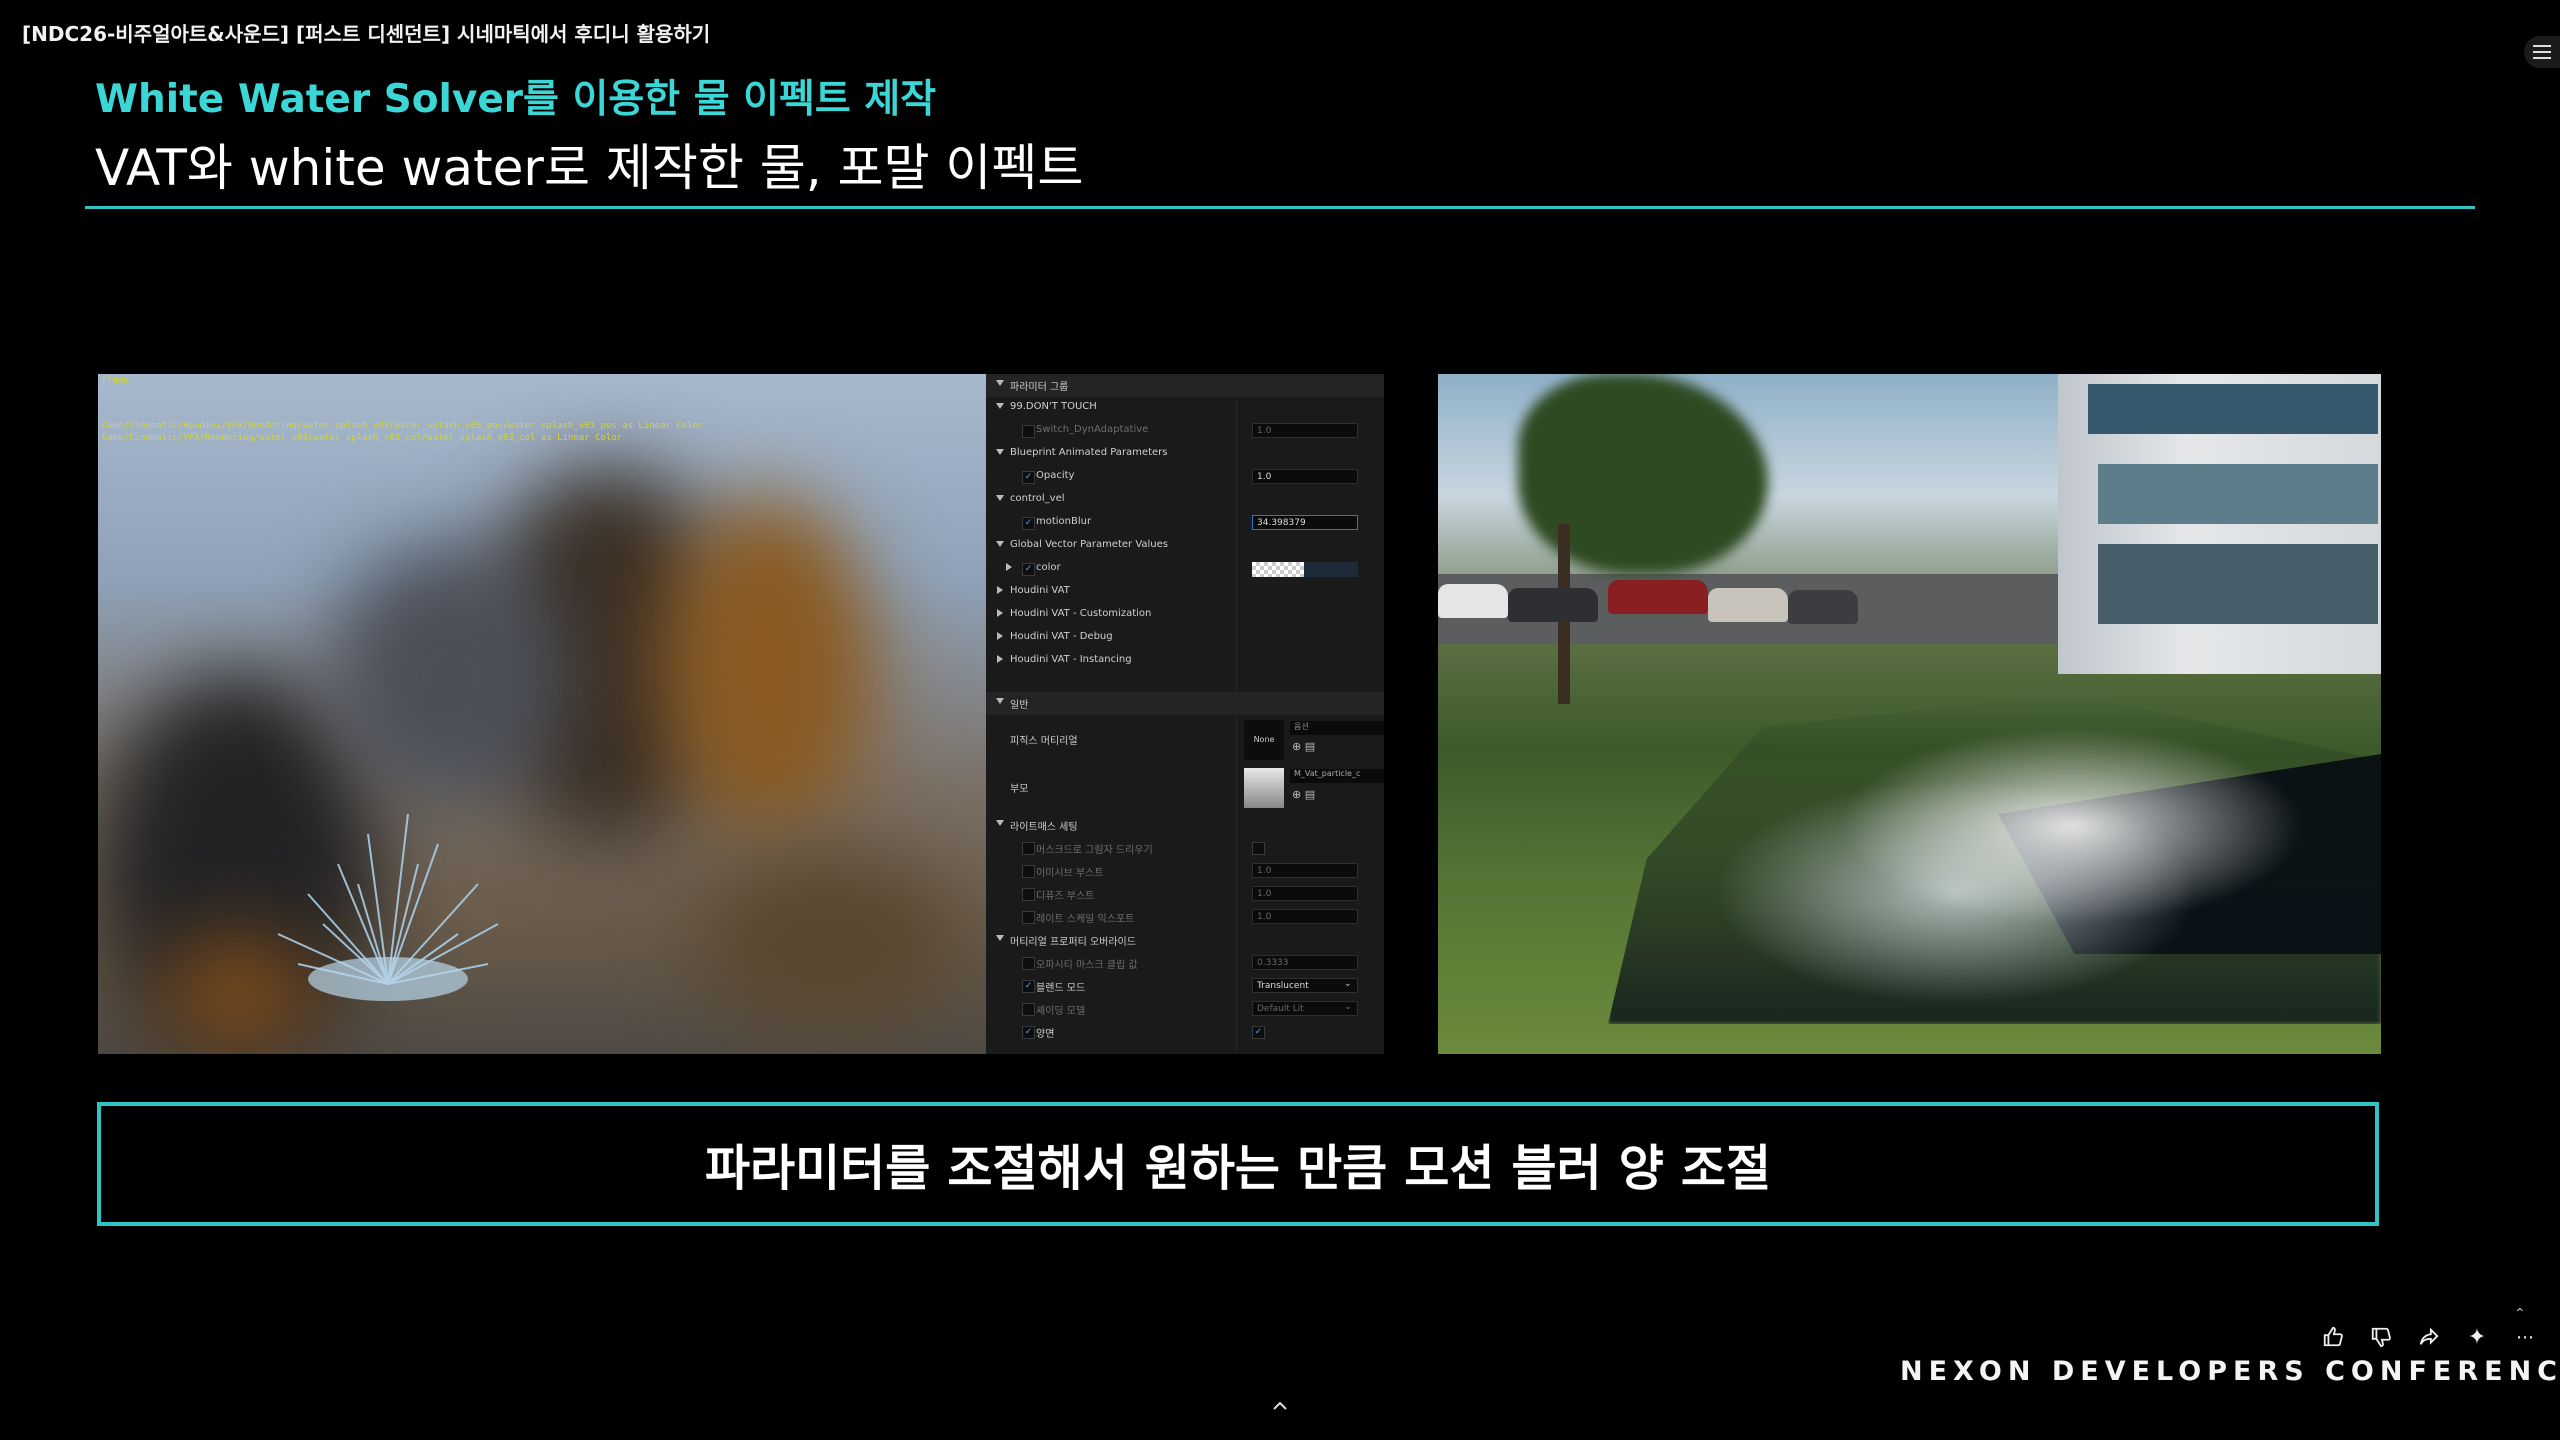  Describe the element at coordinates (1185, 788) in the screenshot. I see `parent-row: 부모 M_Vat_particle_c ⊕ ▤` at that location.